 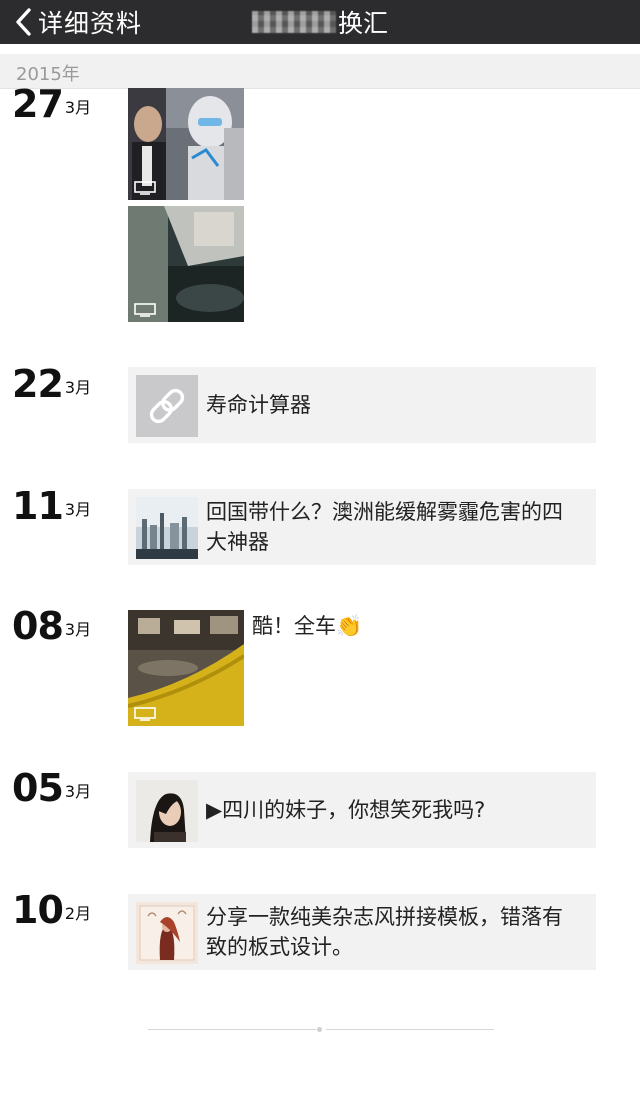 I want to click on link-card: 回国带什么？澳洲能缓解雾霾危害的四大神器, so click(x=362, y=527).